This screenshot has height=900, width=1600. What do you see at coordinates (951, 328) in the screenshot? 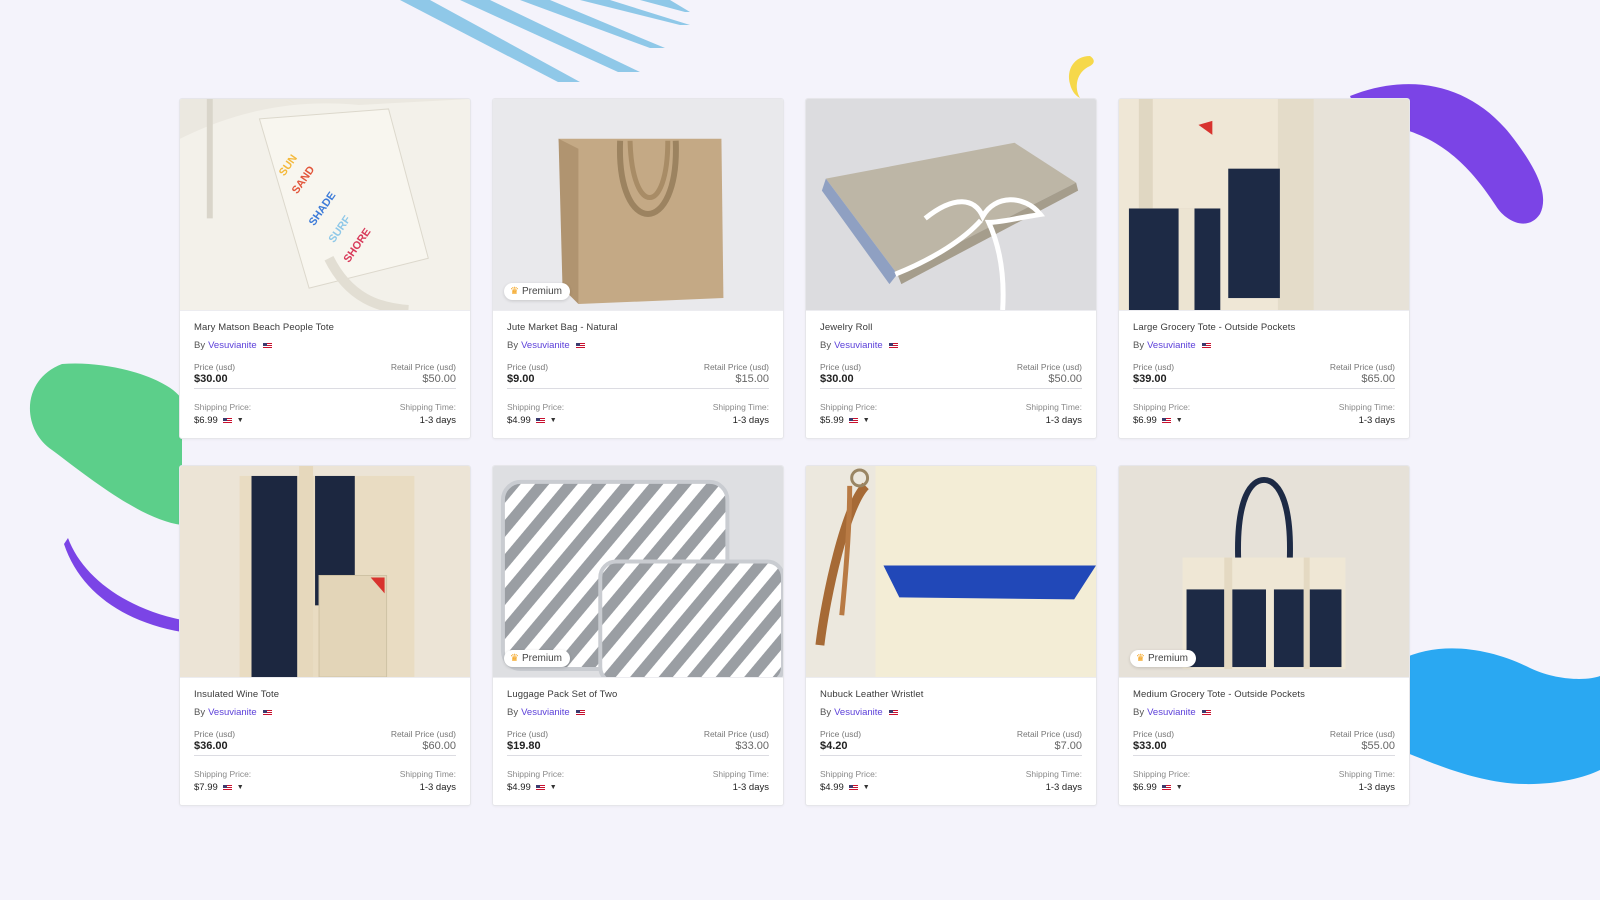
I see `product-title: Jewelry Roll` at bounding box center [951, 328].